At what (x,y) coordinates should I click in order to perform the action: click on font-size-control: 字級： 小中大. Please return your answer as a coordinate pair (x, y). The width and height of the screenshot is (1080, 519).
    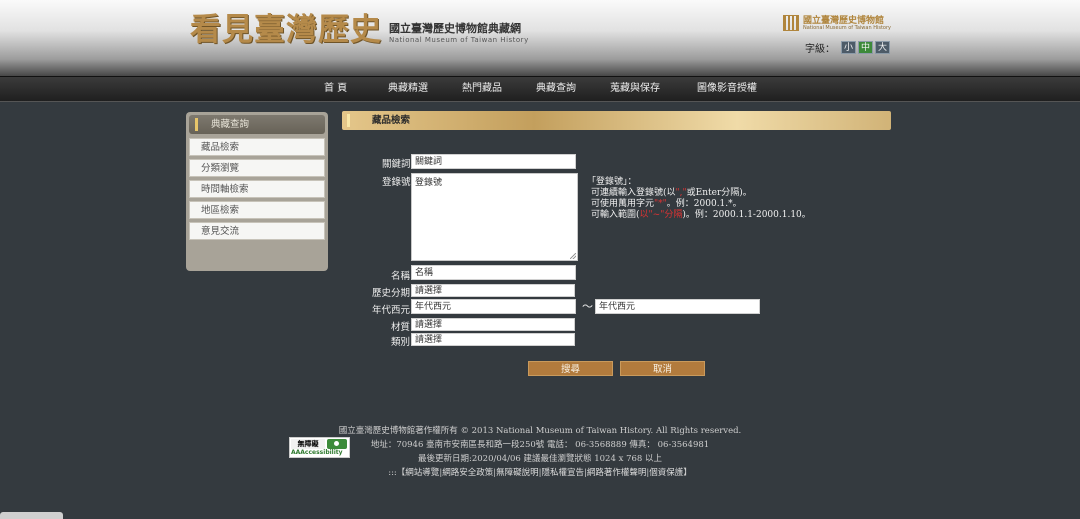
    Looking at the image, I should click on (847, 47).